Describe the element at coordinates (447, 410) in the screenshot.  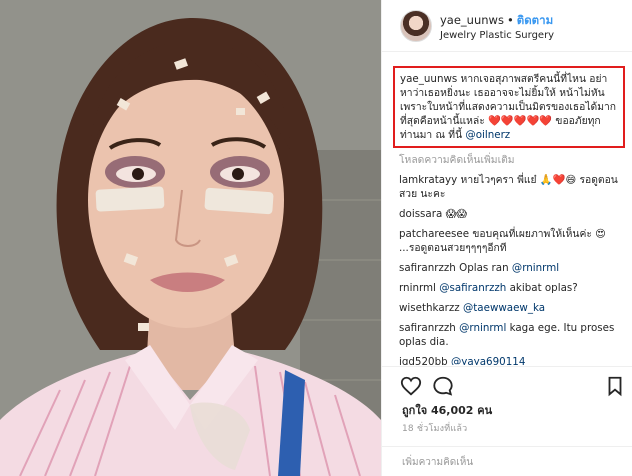
I see `likes-count: ถูกใจ 46,002 คน` at that location.